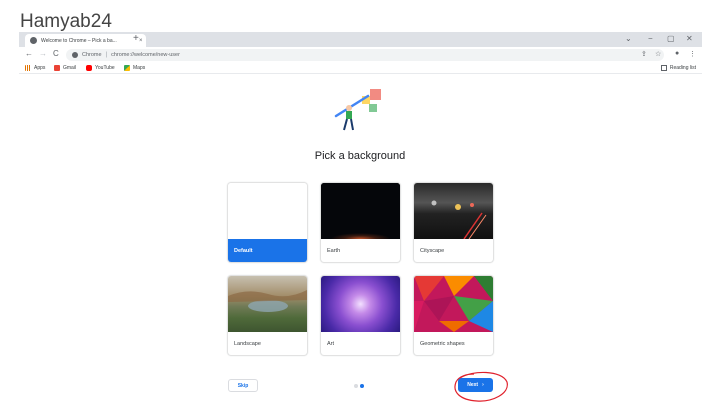 This screenshot has height=405, width=720. Describe the element at coordinates (658, 54) in the screenshot. I see `bookmark-star-icon: ☆` at that location.